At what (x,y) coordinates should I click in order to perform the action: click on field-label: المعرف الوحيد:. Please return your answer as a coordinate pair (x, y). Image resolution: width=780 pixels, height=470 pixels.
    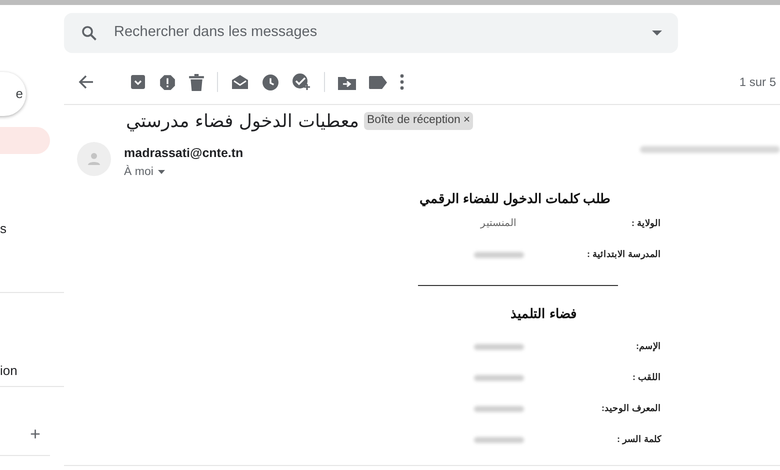
    Looking at the image, I should click on (631, 409).